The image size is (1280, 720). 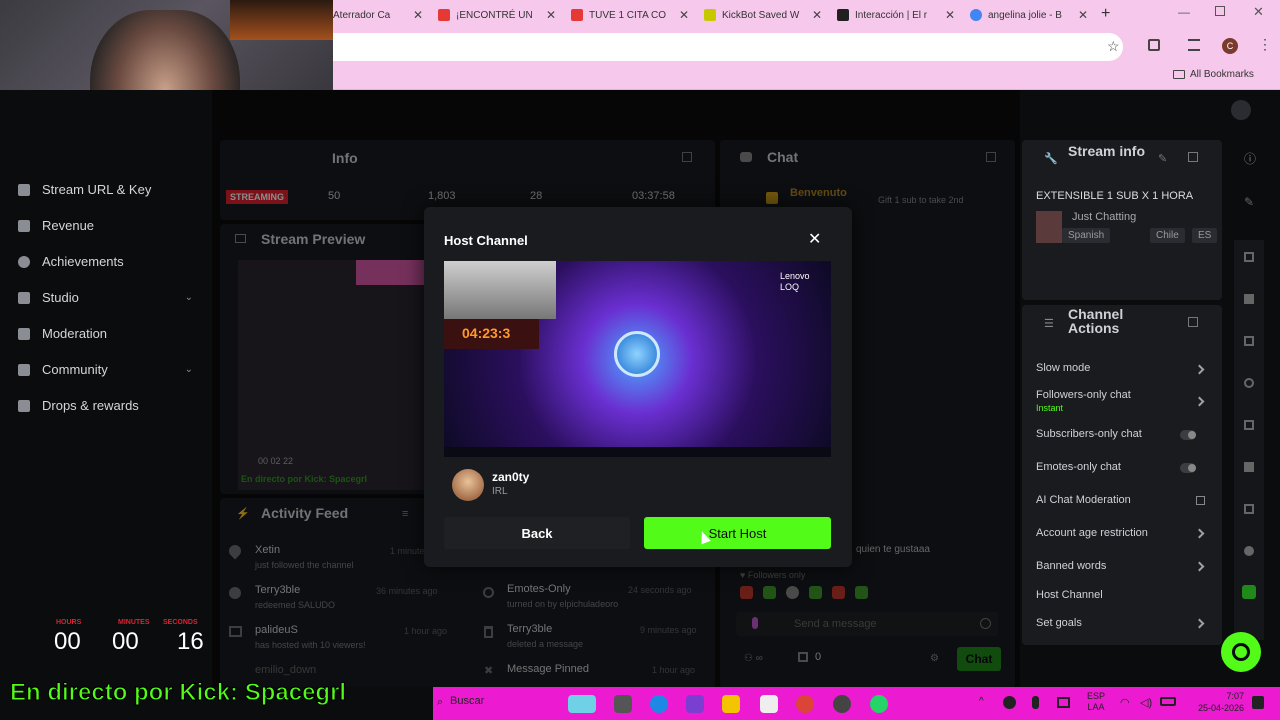 I want to click on kickbot-icon, so click(x=710, y=15).